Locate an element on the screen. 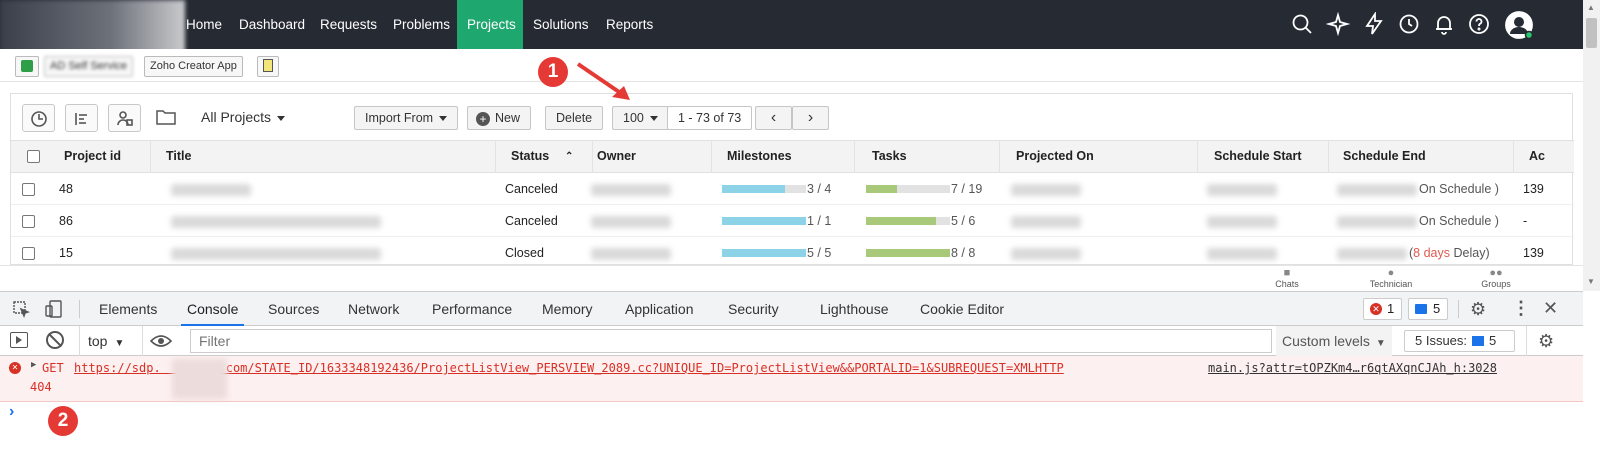  console-toolbar: top ▼ Custom levels ▼ 5 Issues: 5 ⚙ is located at coordinates (791, 341).